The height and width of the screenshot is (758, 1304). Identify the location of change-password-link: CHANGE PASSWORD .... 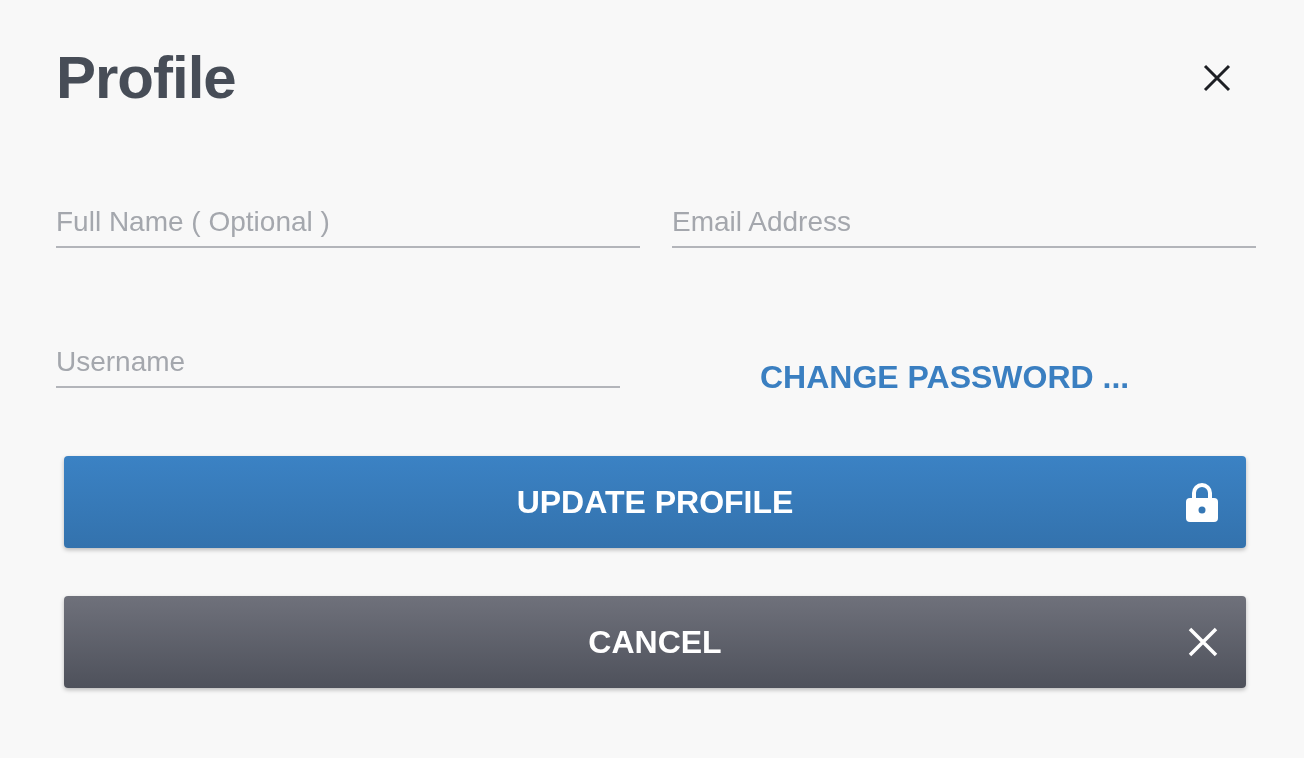
(945, 377).